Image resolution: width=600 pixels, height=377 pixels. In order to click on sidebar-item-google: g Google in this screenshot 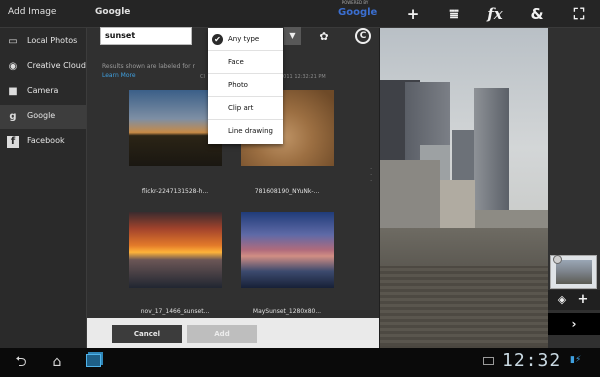, I will do `click(43, 117)`.